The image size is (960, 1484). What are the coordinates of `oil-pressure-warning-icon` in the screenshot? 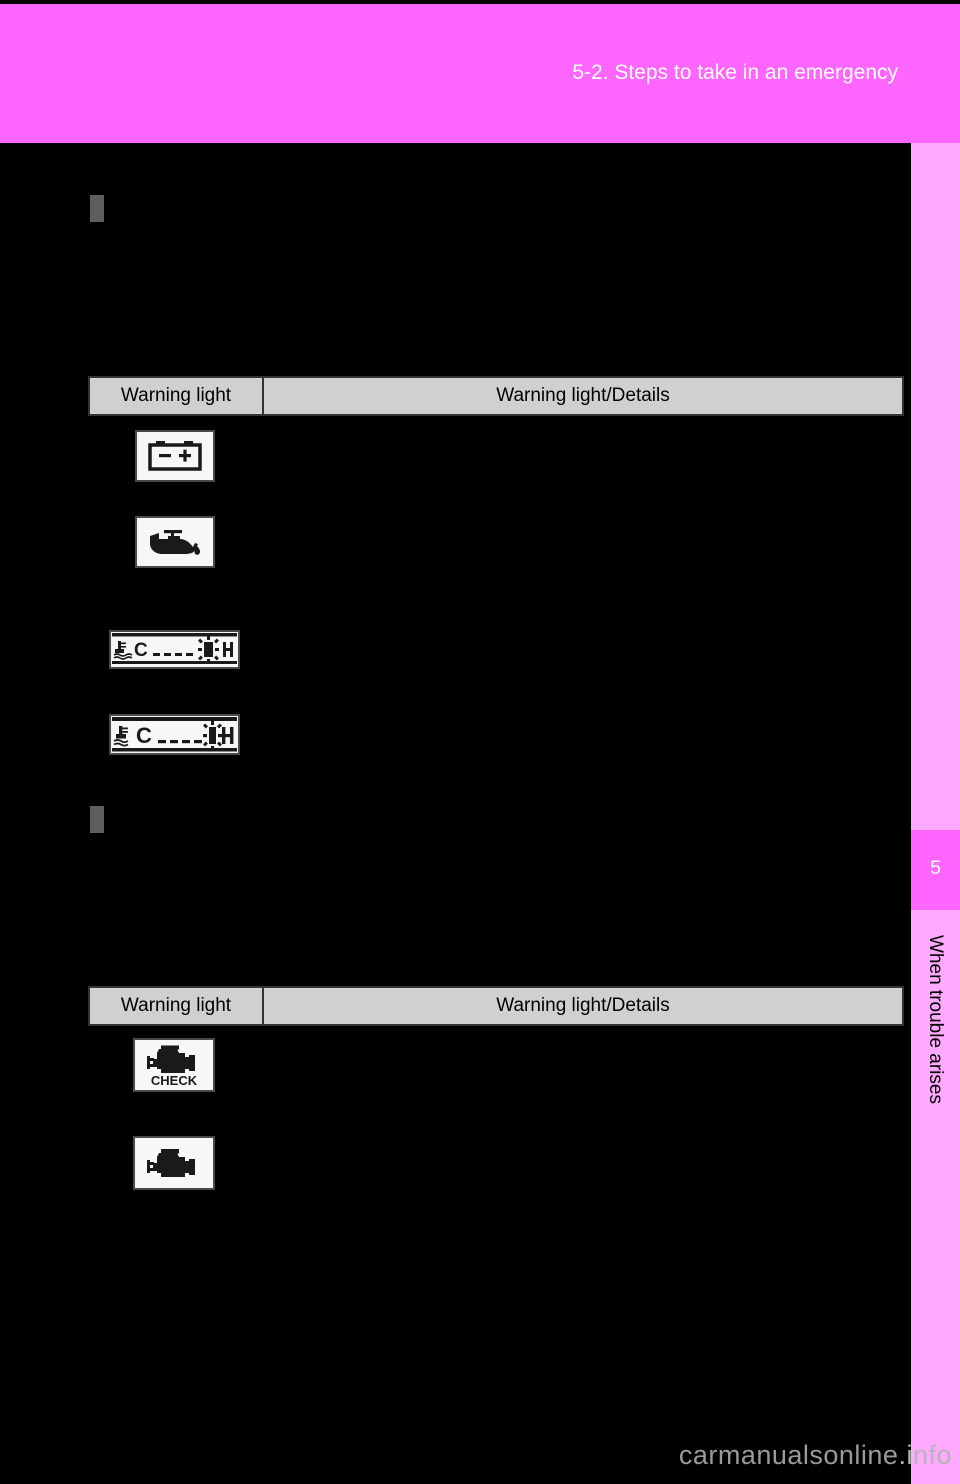 It's located at (175, 542).